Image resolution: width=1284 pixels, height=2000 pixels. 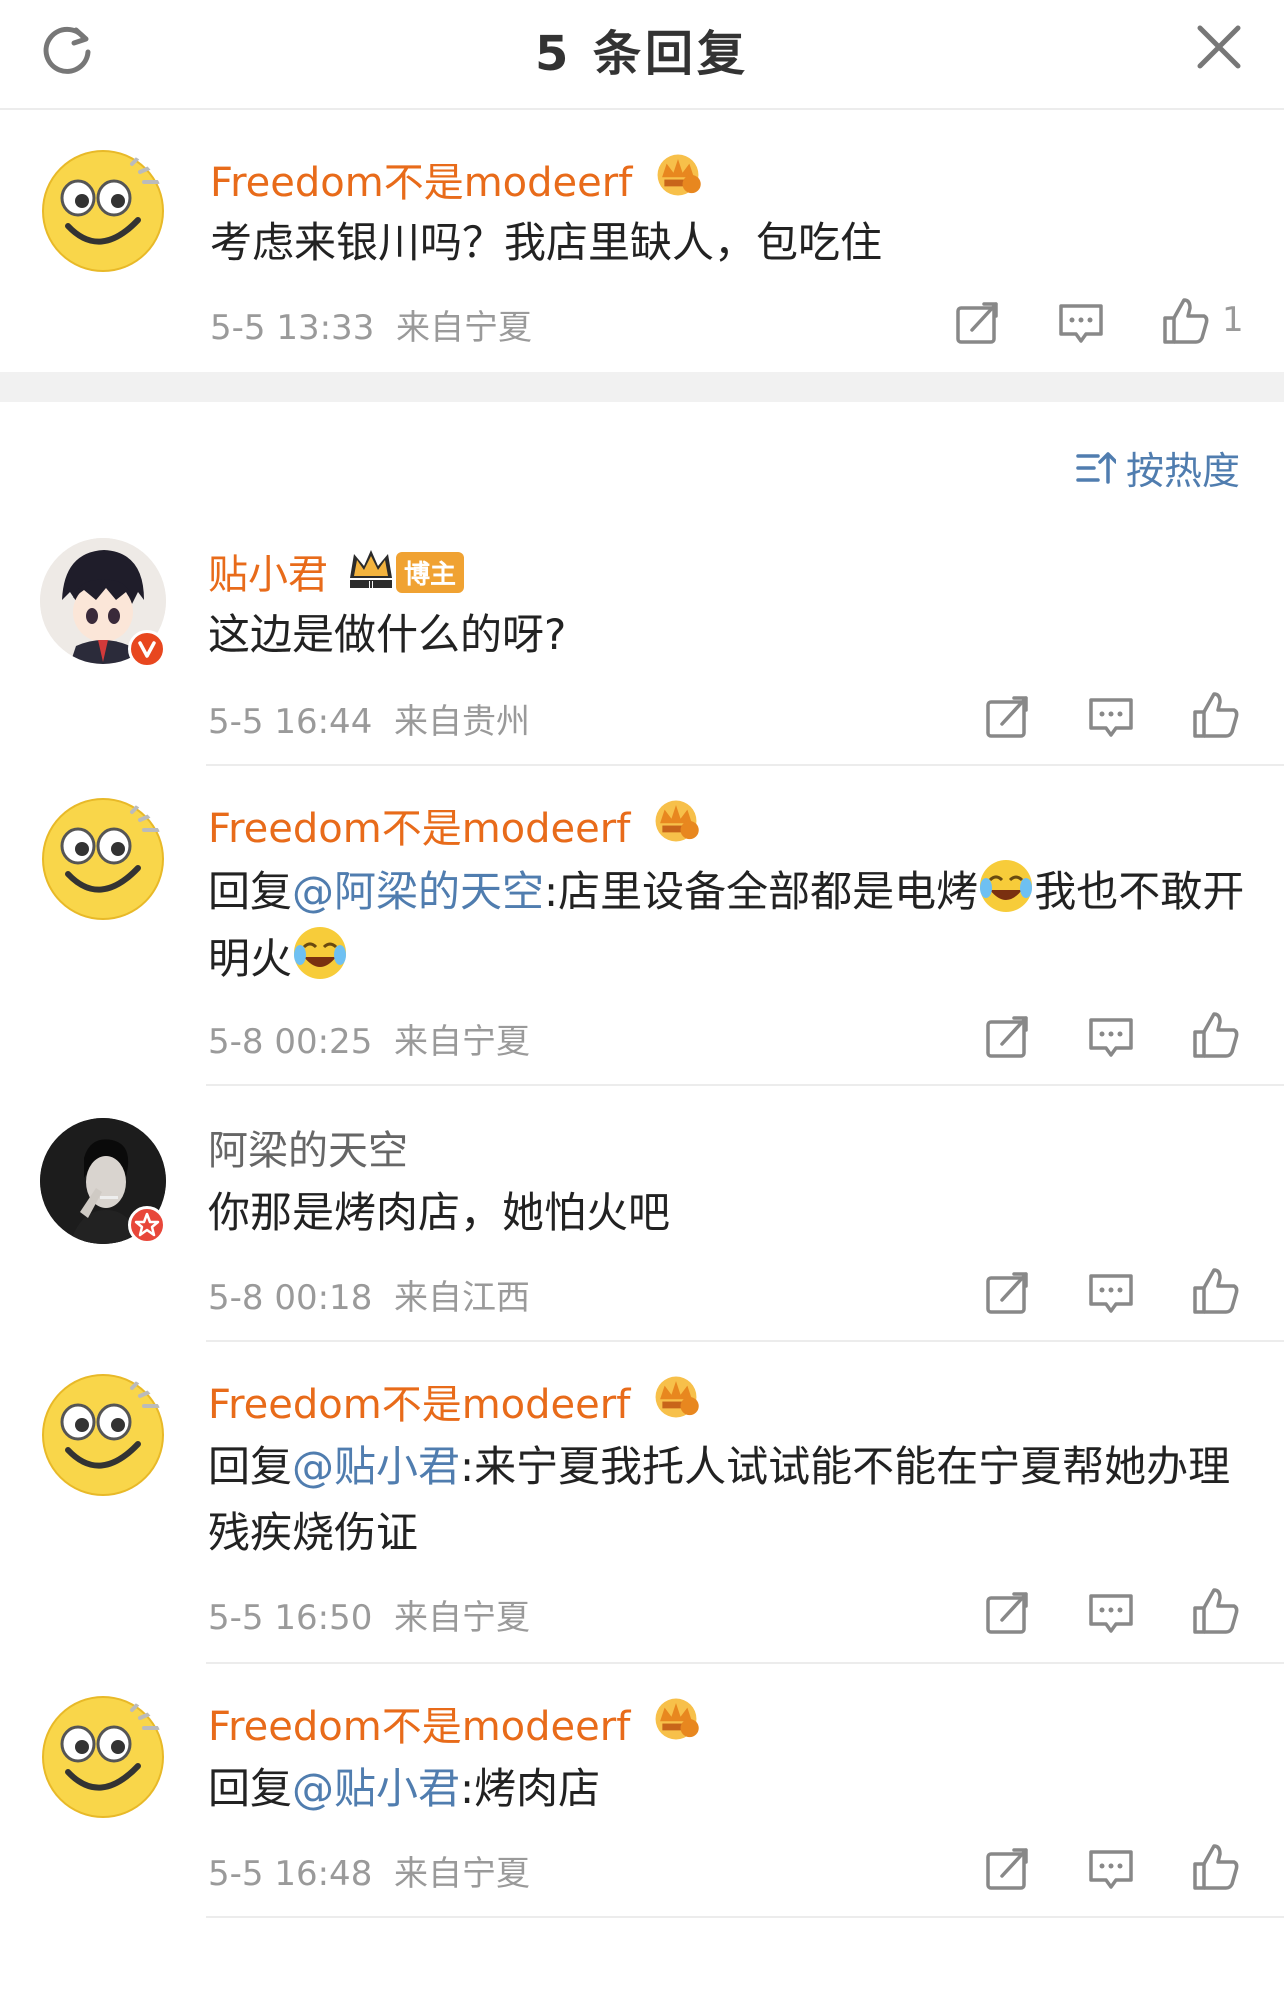 What do you see at coordinates (1096, 467) in the screenshot?
I see `sort-icon` at bounding box center [1096, 467].